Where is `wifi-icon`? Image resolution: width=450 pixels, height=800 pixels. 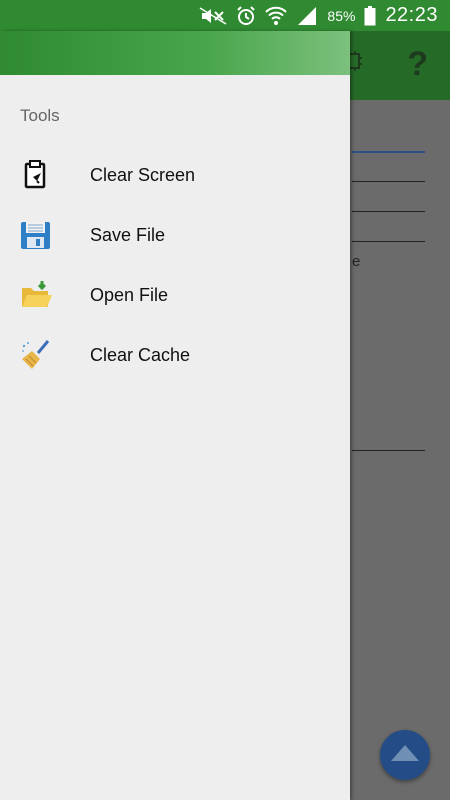
wifi-icon is located at coordinates (276, 16).